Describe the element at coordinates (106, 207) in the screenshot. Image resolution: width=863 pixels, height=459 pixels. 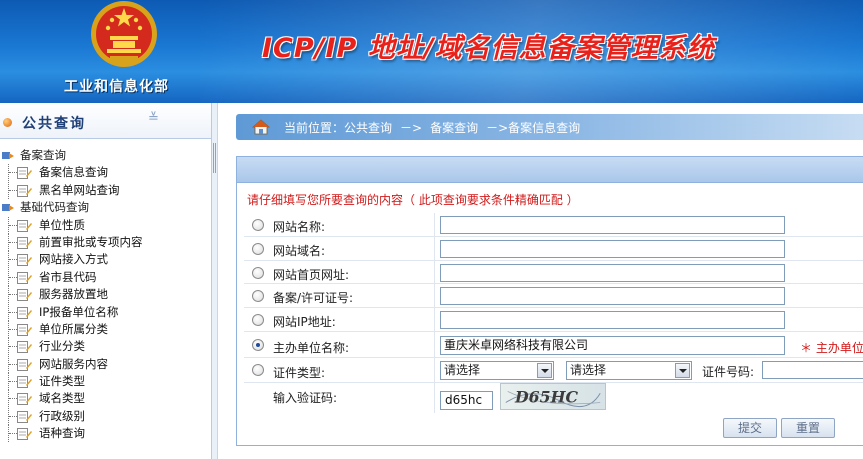
I see `tree-group-base-code-query: 基础代码查询` at that location.